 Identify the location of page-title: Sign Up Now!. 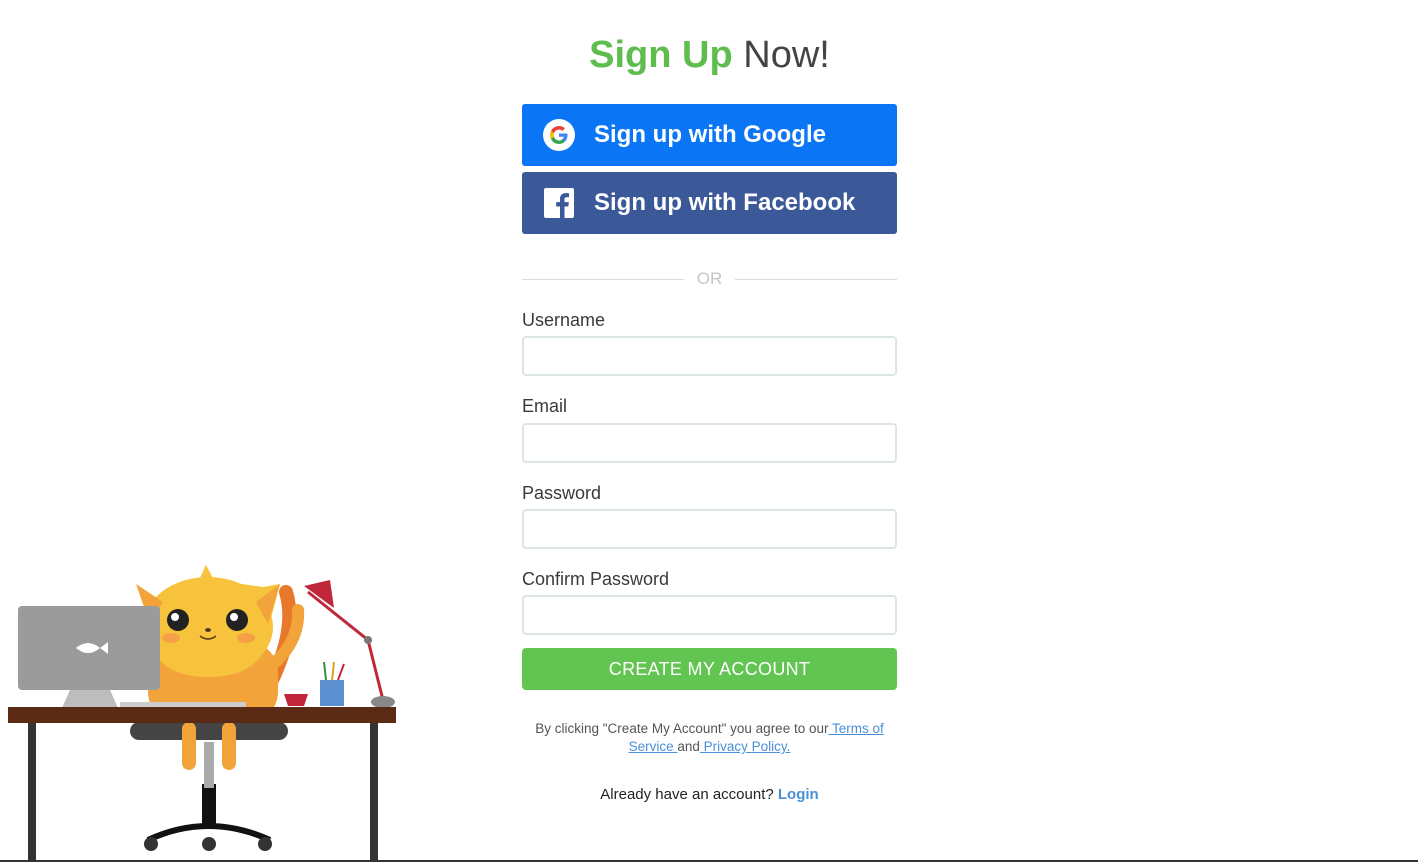
(709, 55).